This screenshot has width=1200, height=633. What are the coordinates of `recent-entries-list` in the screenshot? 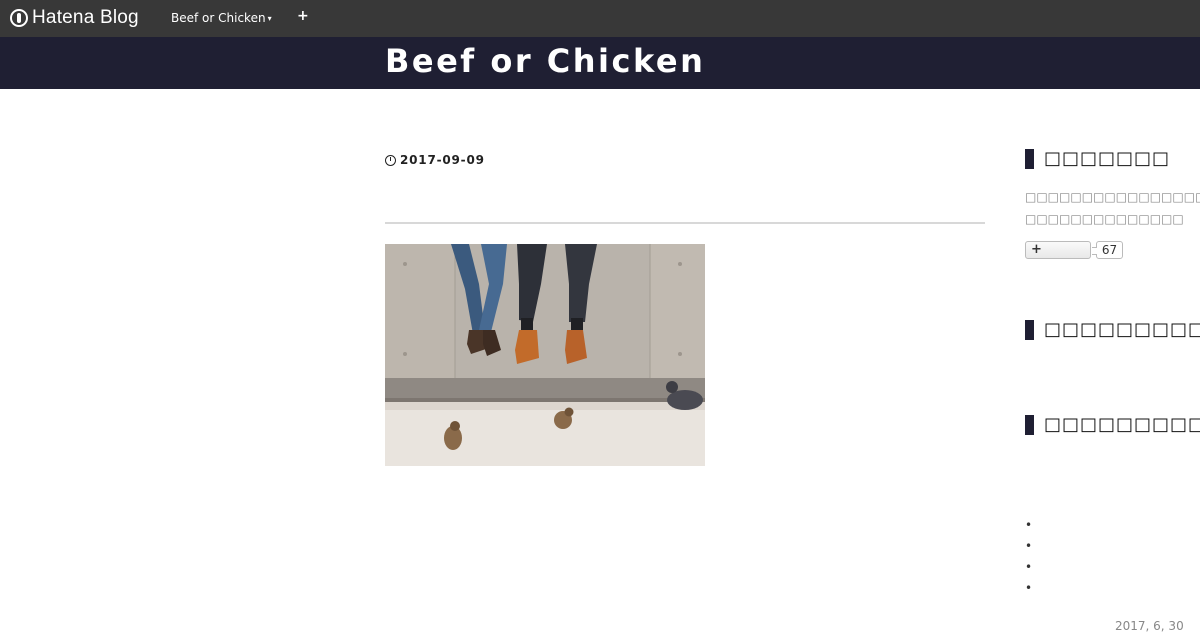 It's located at (1028, 560).